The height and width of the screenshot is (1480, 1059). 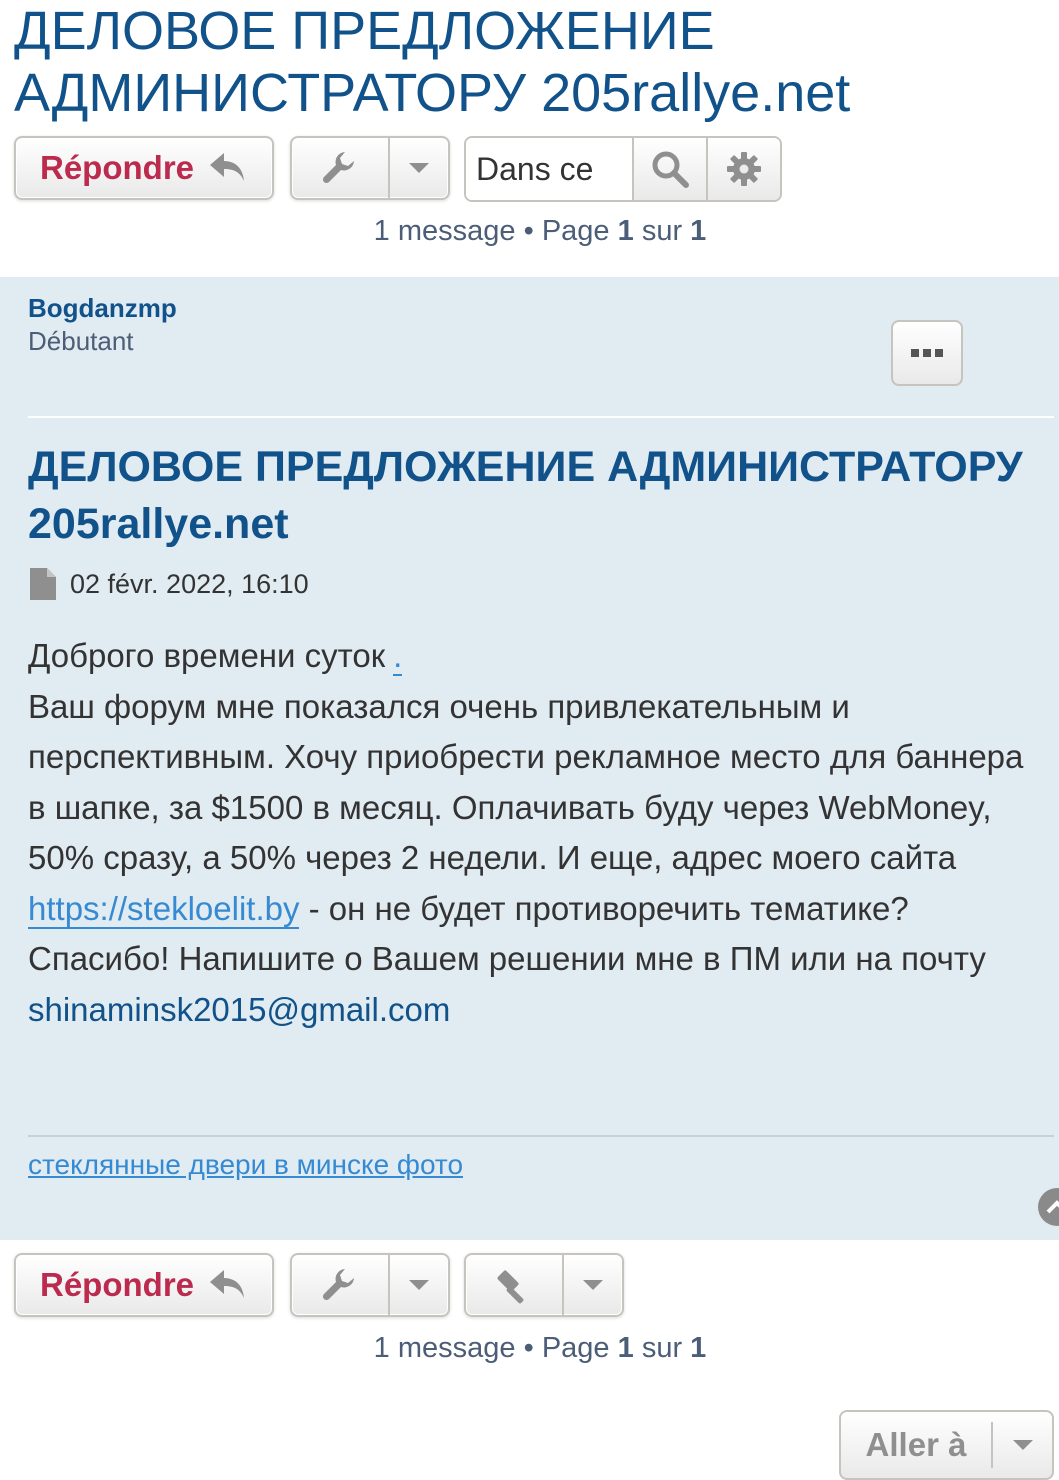 I want to click on back-to-top-button, so click(x=1048, y=1207).